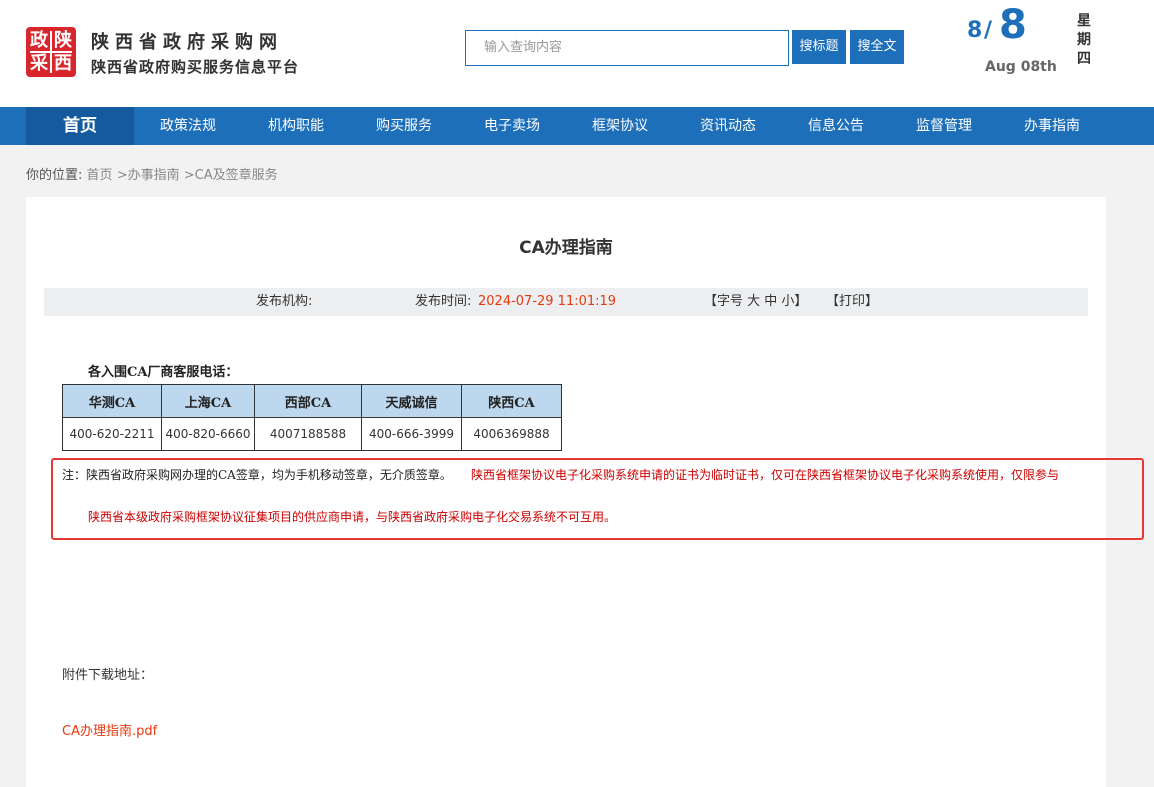 The image size is (1154, 787). I want to click on weekday-char: 四, so click(1084, 59).